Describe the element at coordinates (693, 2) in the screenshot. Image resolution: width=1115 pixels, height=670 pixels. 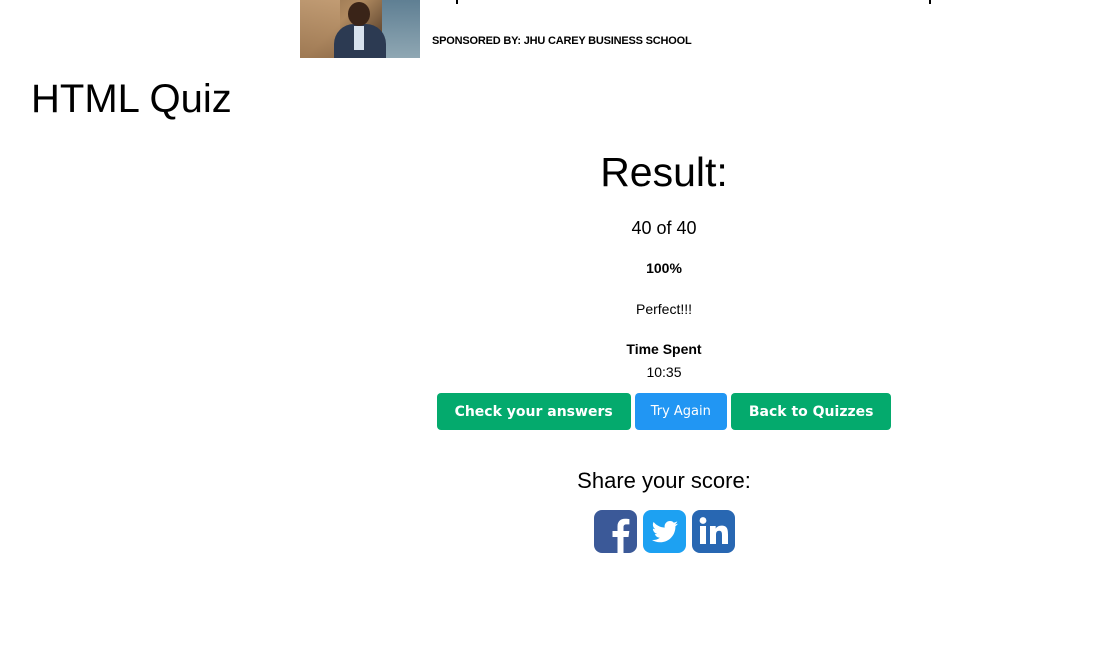
I see `sponsor-cropped-text-marks` at that location.